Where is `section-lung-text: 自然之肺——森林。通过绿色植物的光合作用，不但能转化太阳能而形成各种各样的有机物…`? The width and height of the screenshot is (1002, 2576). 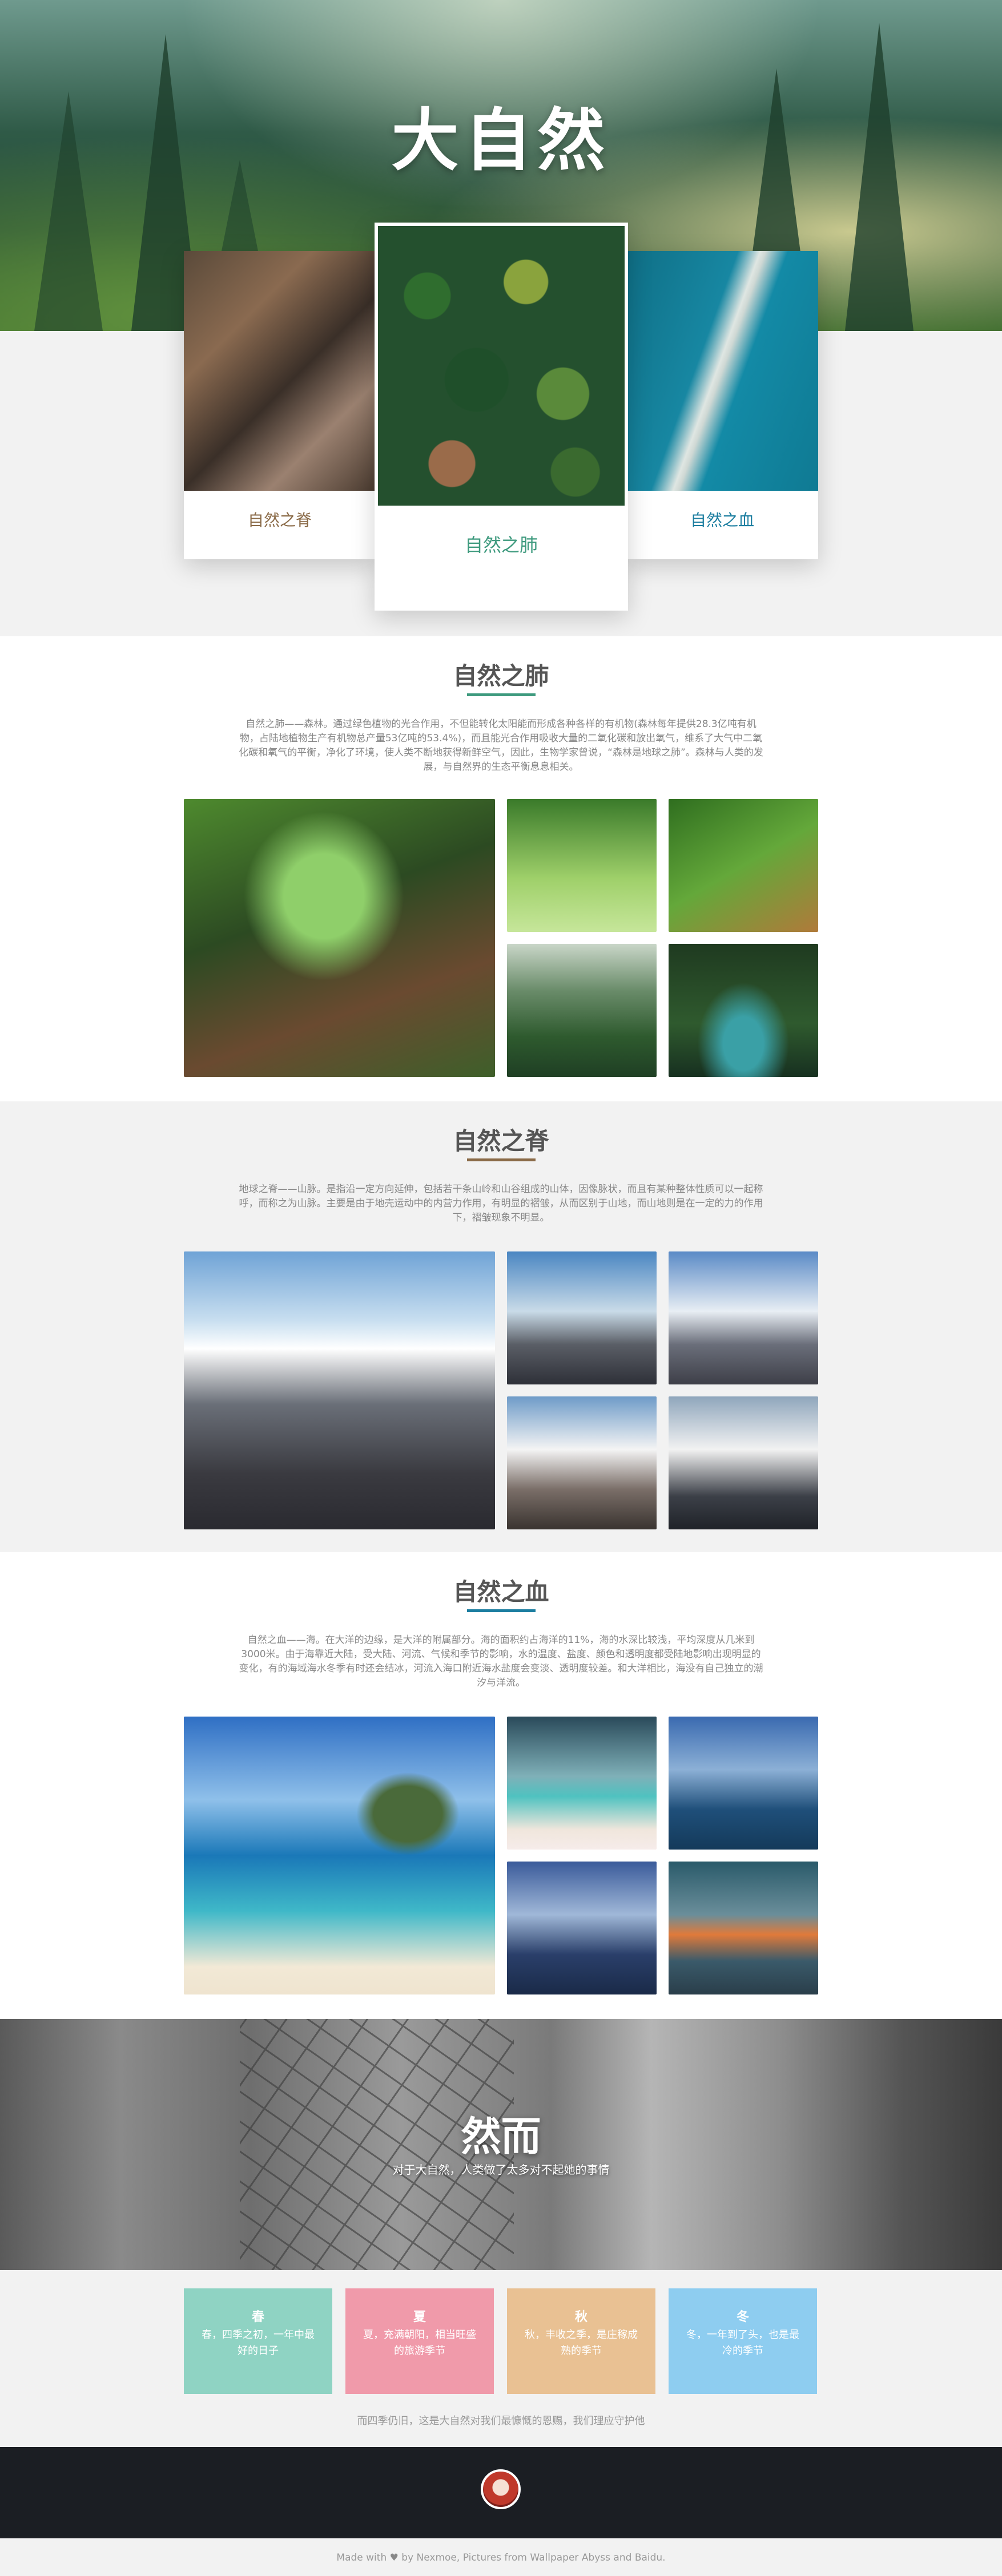
section-lung-text: 自然之肺——森林。通过绿色植物的光合作用，不但能转化太阳能而形成各种各样的有机物… is located at coordinates (501, 745).